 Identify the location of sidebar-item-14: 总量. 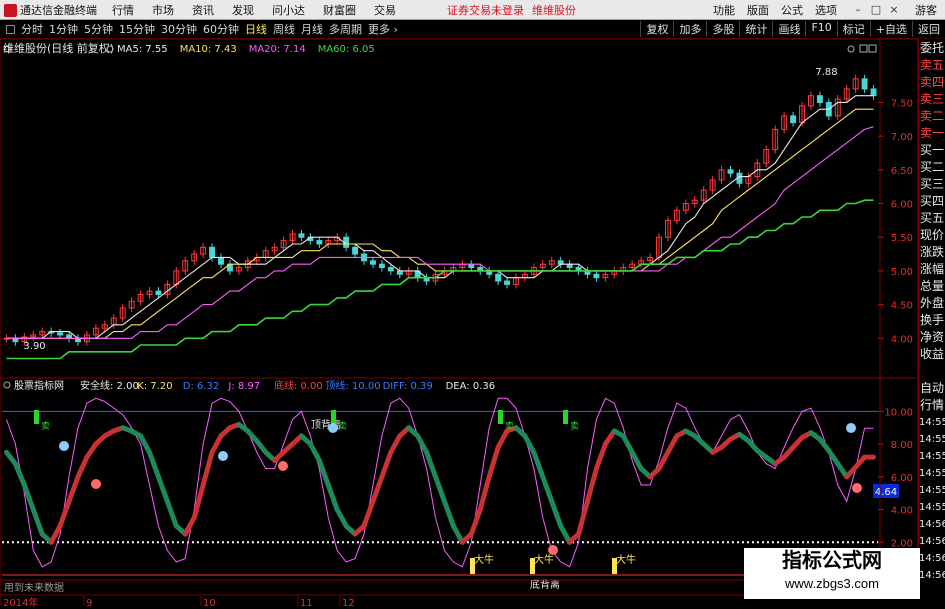
(931, 286).